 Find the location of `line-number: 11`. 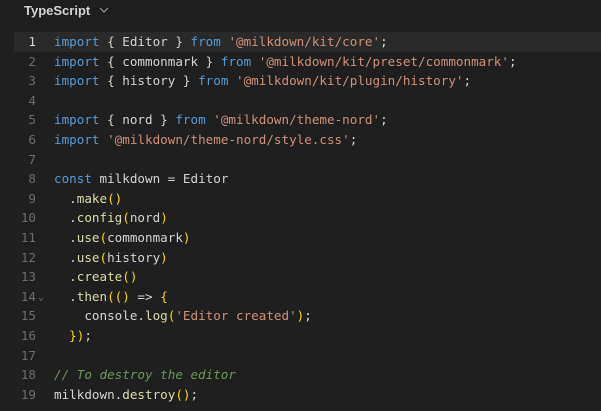

line-number: 11 is located at coordinates (28, 237).